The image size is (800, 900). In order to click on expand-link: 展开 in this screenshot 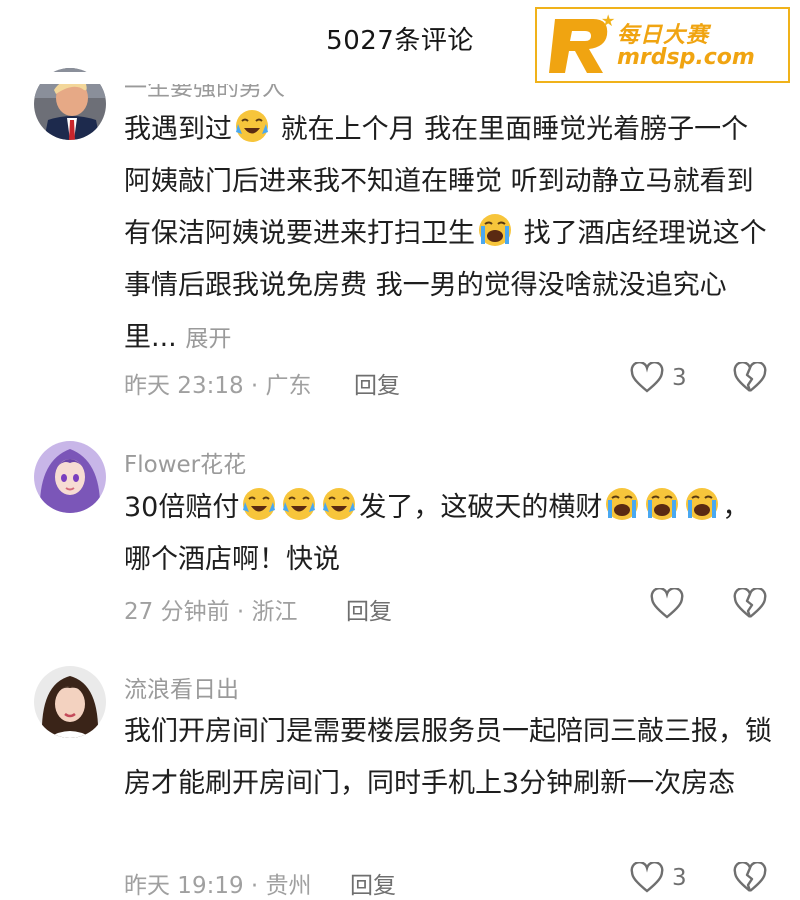, I will do `click(208, 339)`.